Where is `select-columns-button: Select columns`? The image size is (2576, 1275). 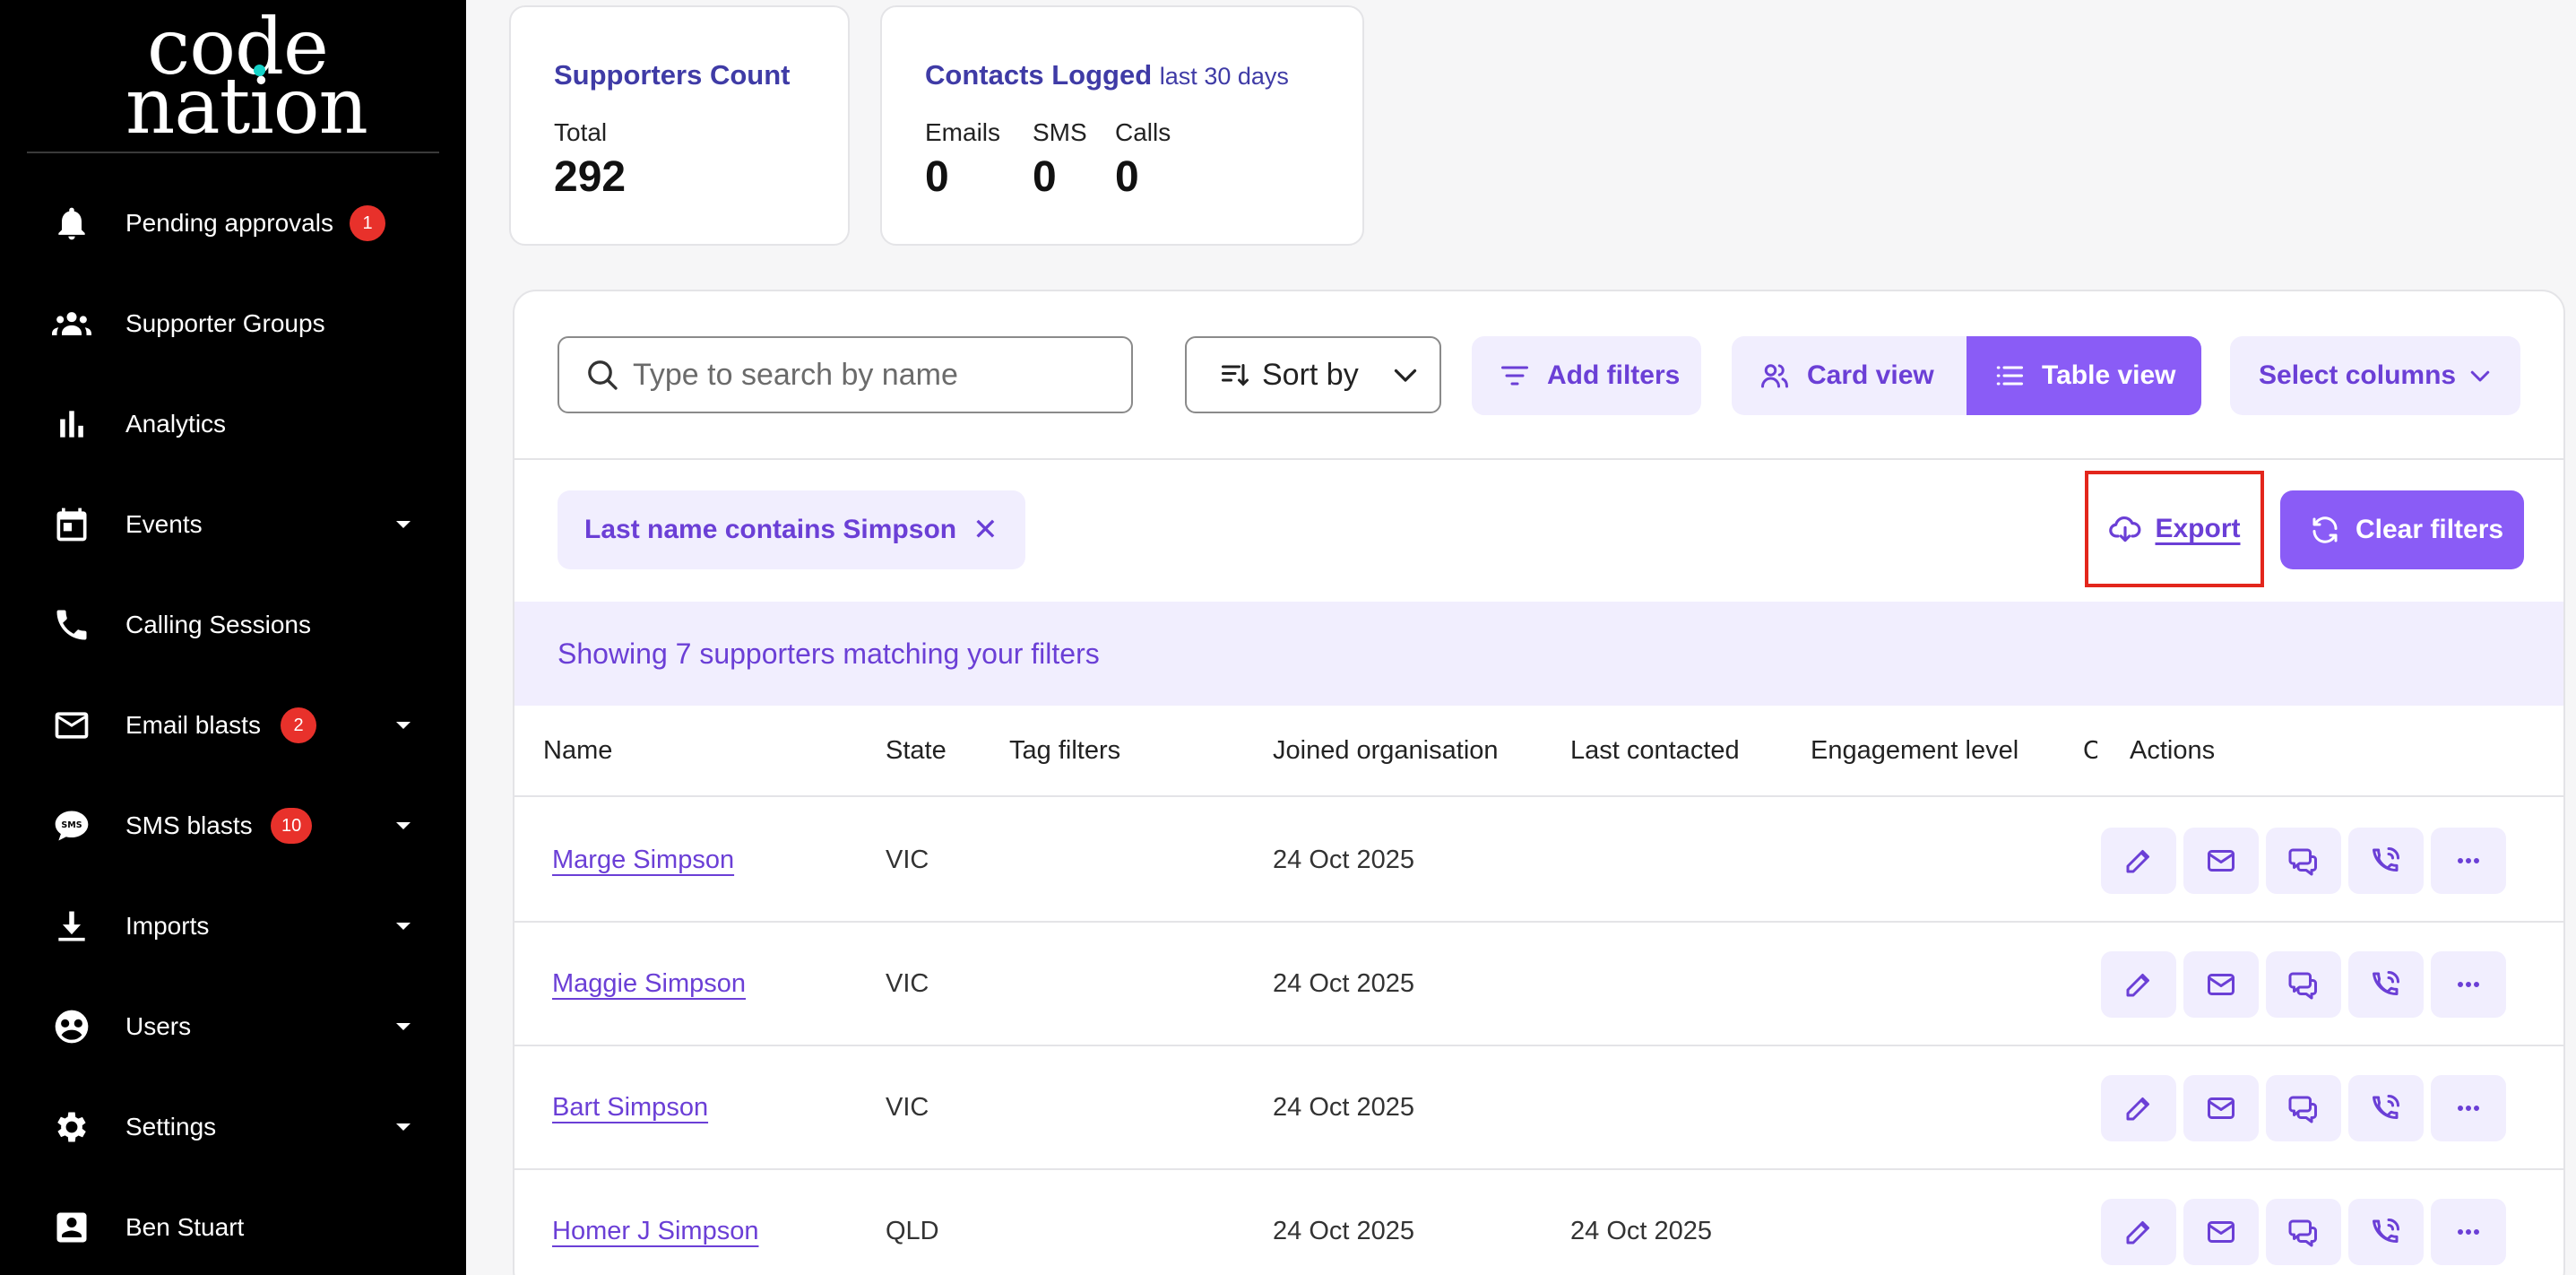
select-columns-button: Select columns is located at coordinates (2375, 375).